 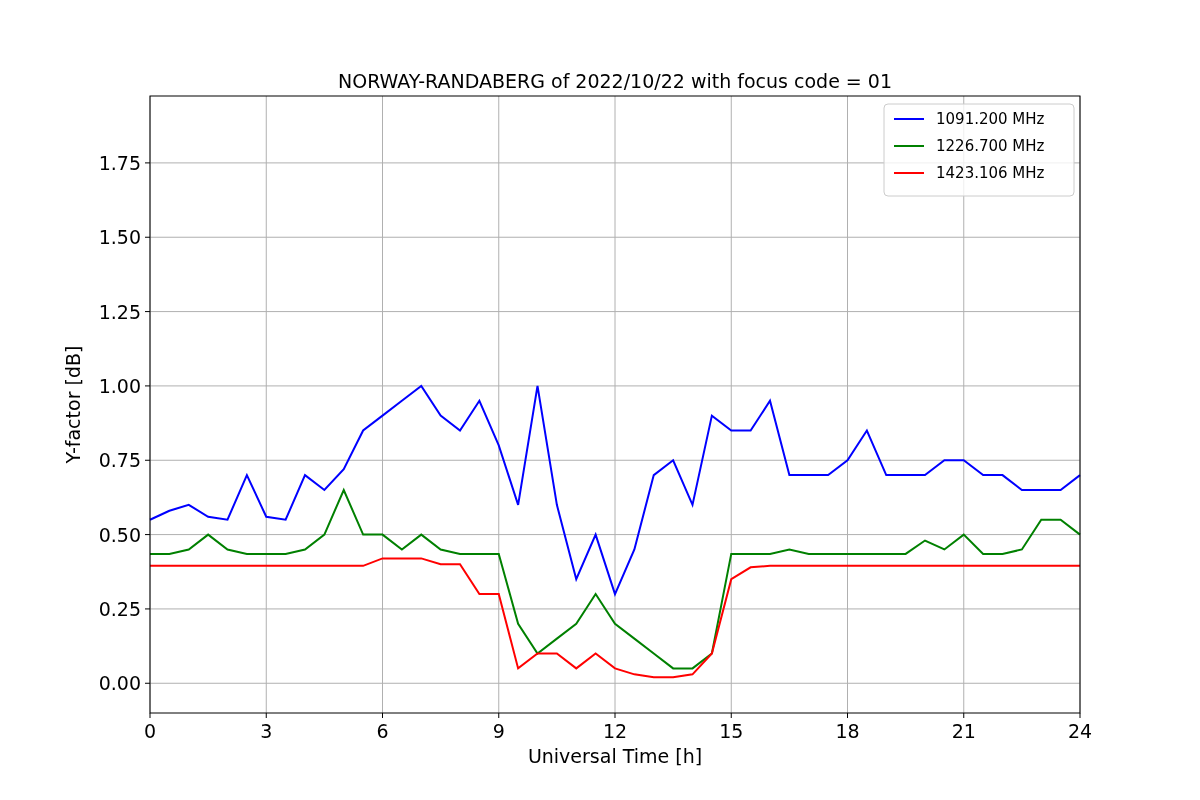 I want to click on tick-label: 0.75, so click(x=119, y=460).